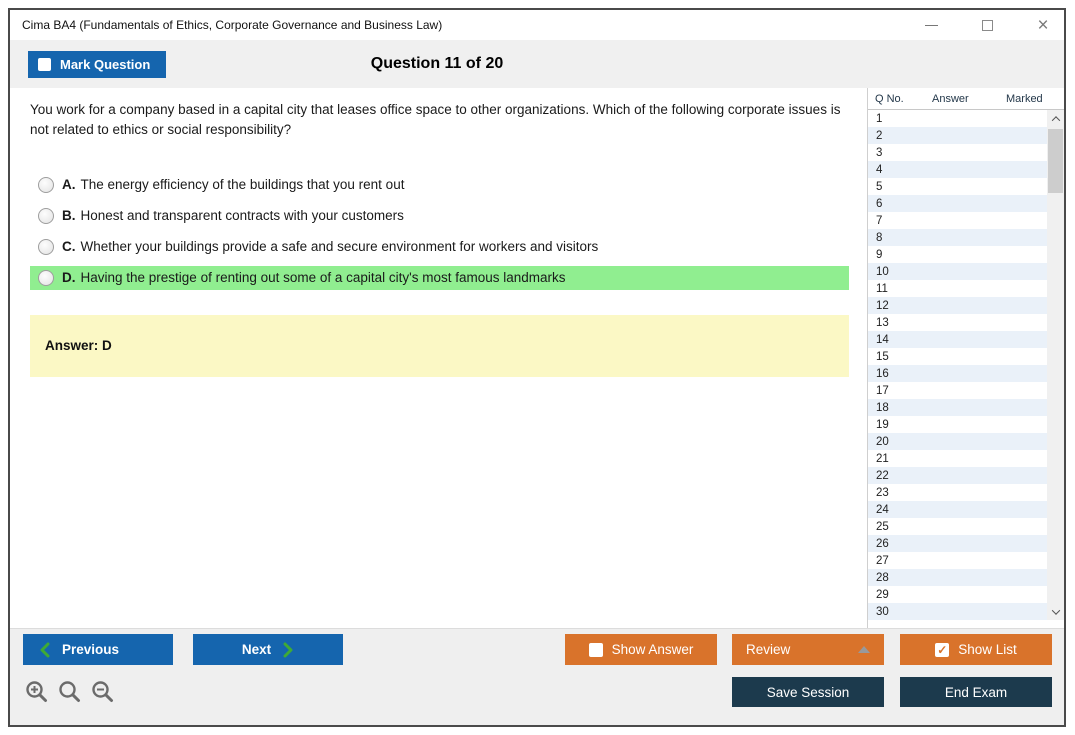 This screenshot has height=735, width=1075. I want to click on previous-button: Previous, so click(98, 649).